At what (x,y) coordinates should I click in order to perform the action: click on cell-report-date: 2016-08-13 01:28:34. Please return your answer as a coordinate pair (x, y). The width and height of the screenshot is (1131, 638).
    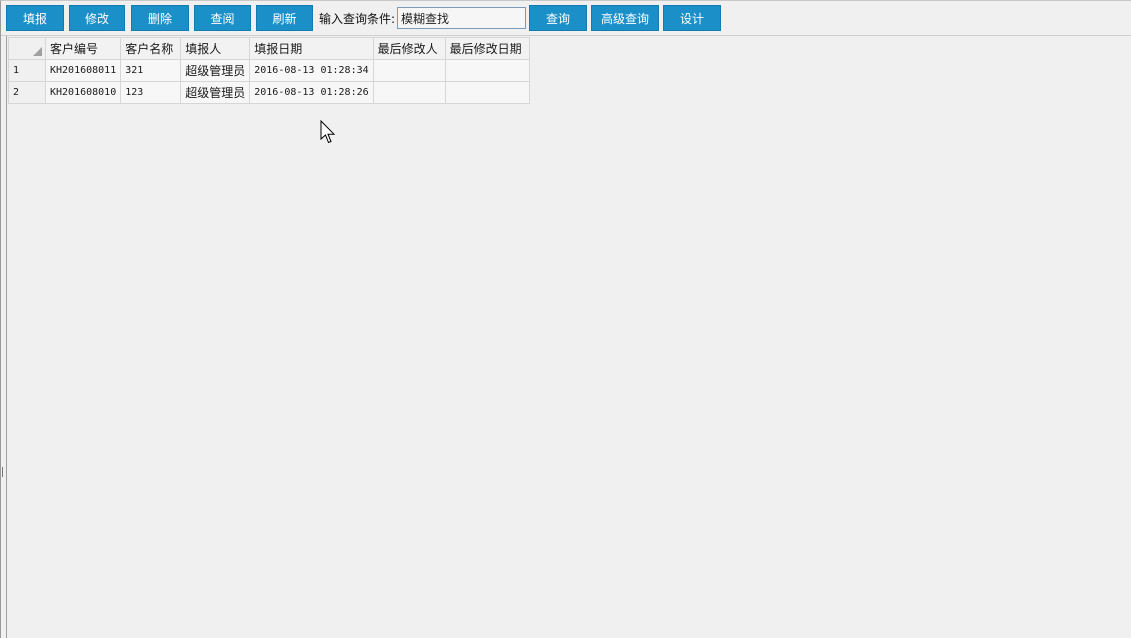
    Looking at the image, I should click on (311, 70).